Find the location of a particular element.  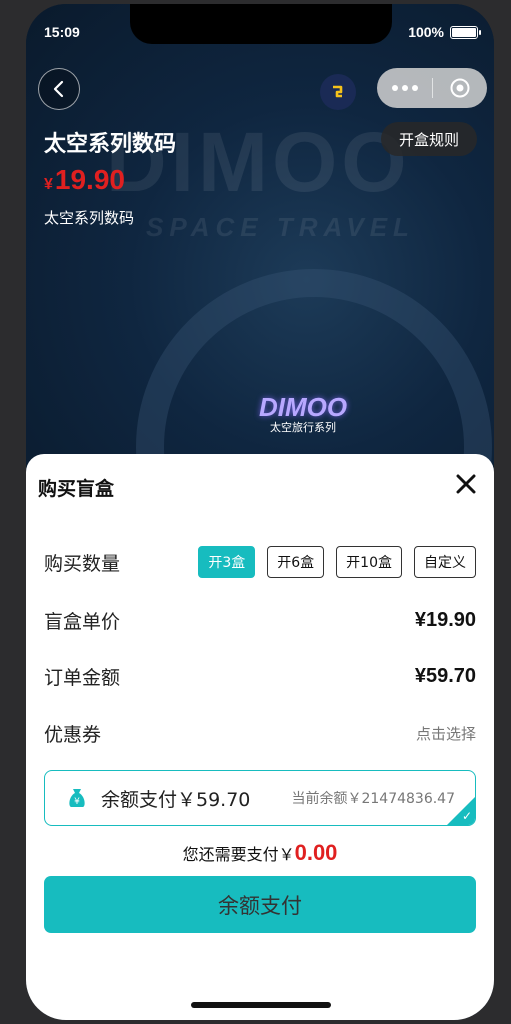

amount-due-label: 您还需要支付￥ is located at coordinates (238, 854).